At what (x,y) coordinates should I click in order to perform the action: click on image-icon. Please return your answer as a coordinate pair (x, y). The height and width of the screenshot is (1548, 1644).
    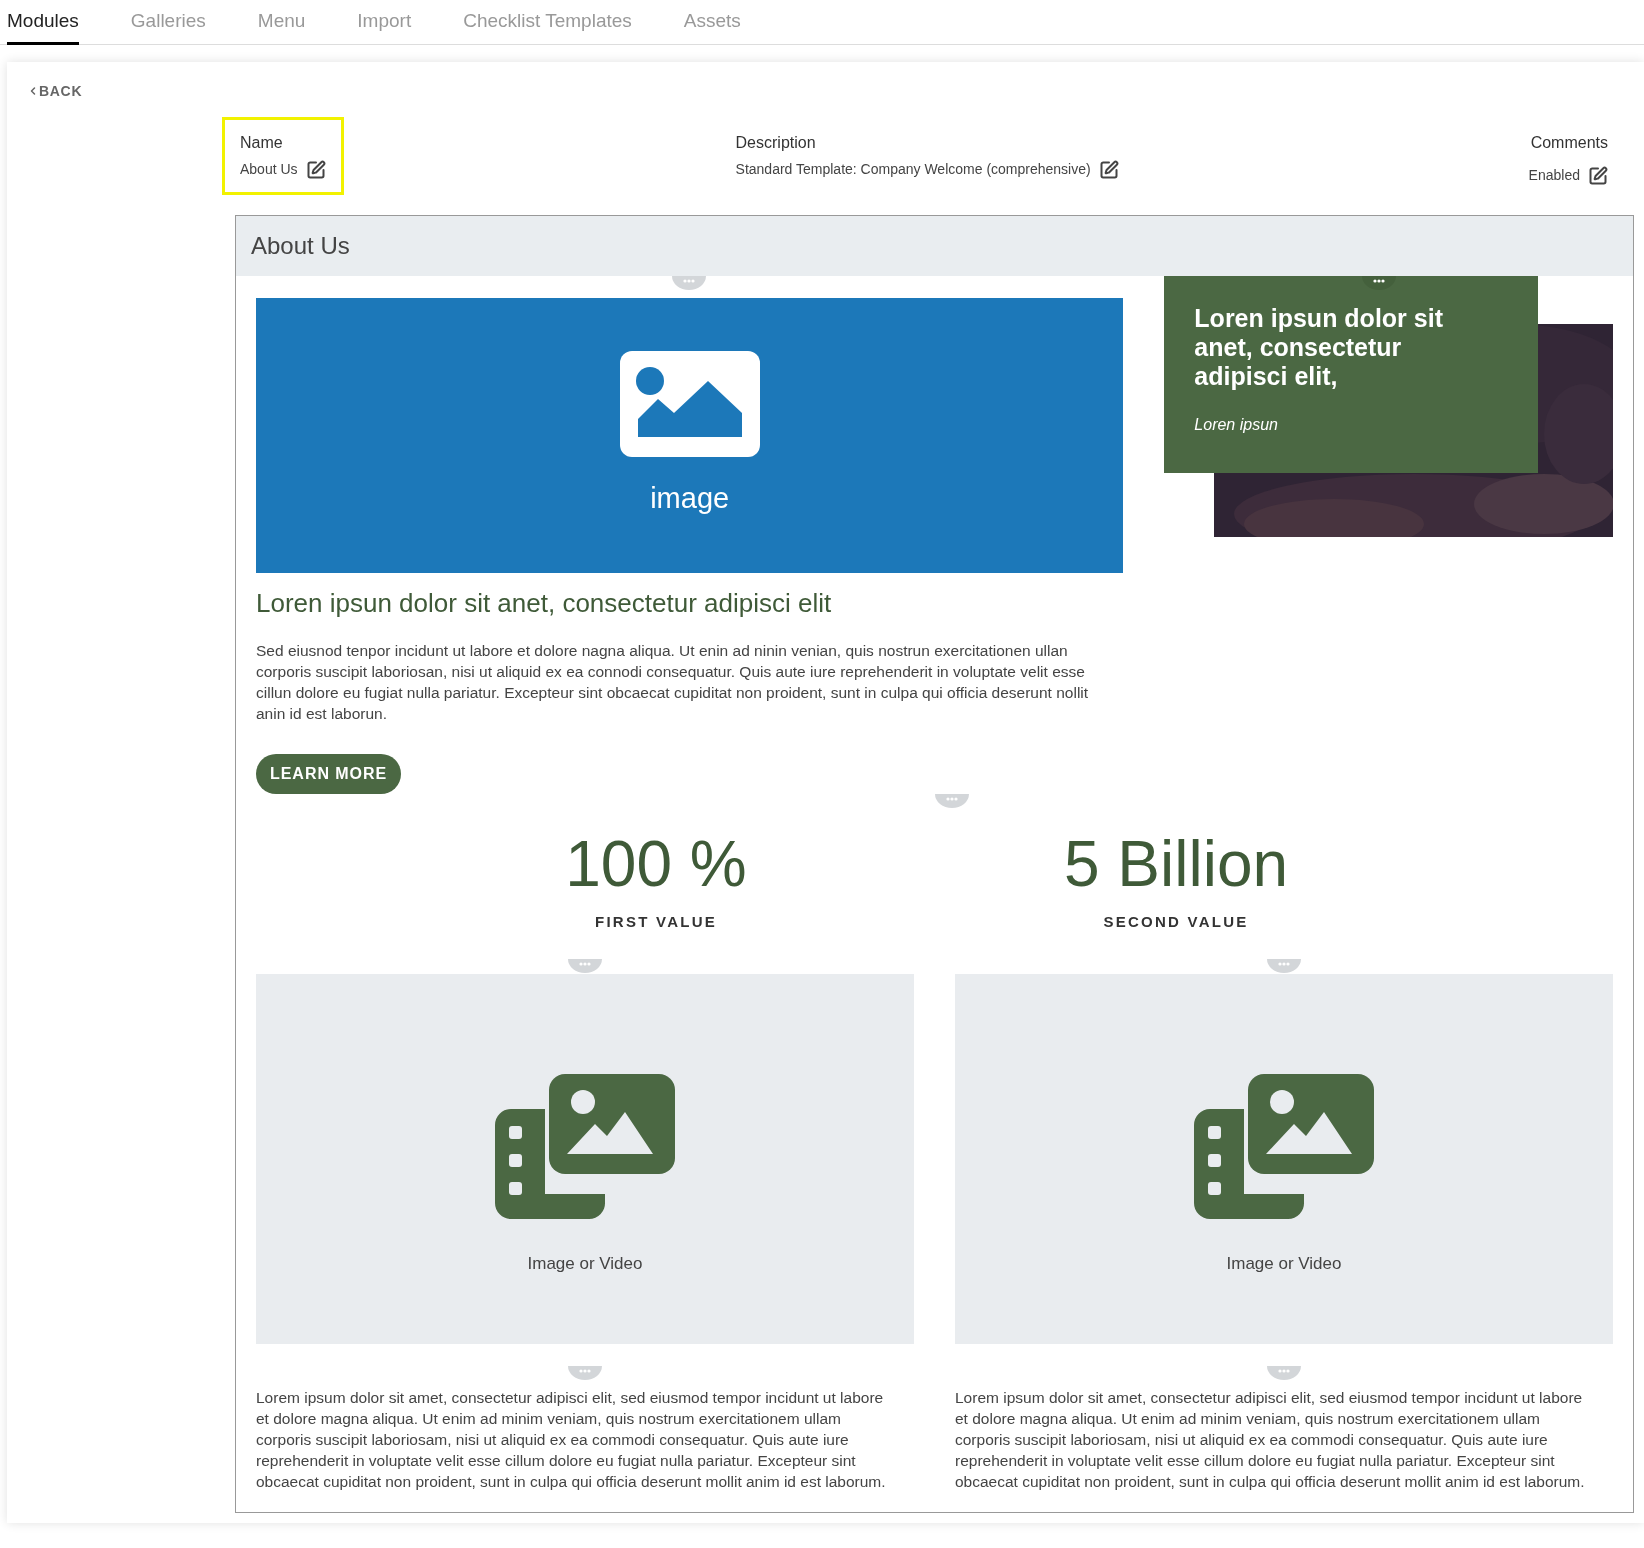
    Looking at the image, I should click on (689, 403).